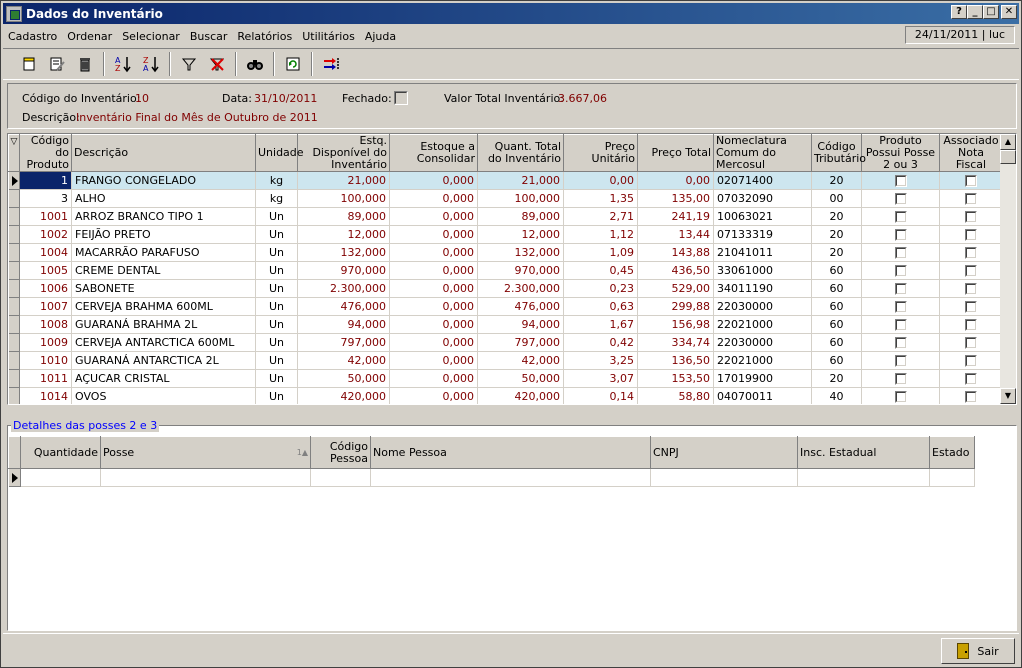 Image resolution: width=1022 pixels, height=668 pixels. I want to click on cell-preco-total: 241,19, so click(675, 216).